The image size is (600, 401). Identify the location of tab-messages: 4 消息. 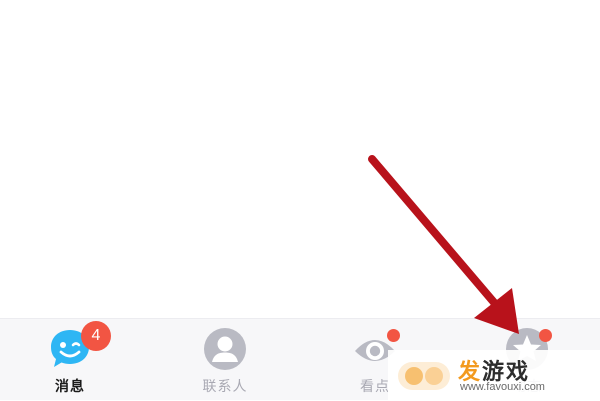
(70, 360).